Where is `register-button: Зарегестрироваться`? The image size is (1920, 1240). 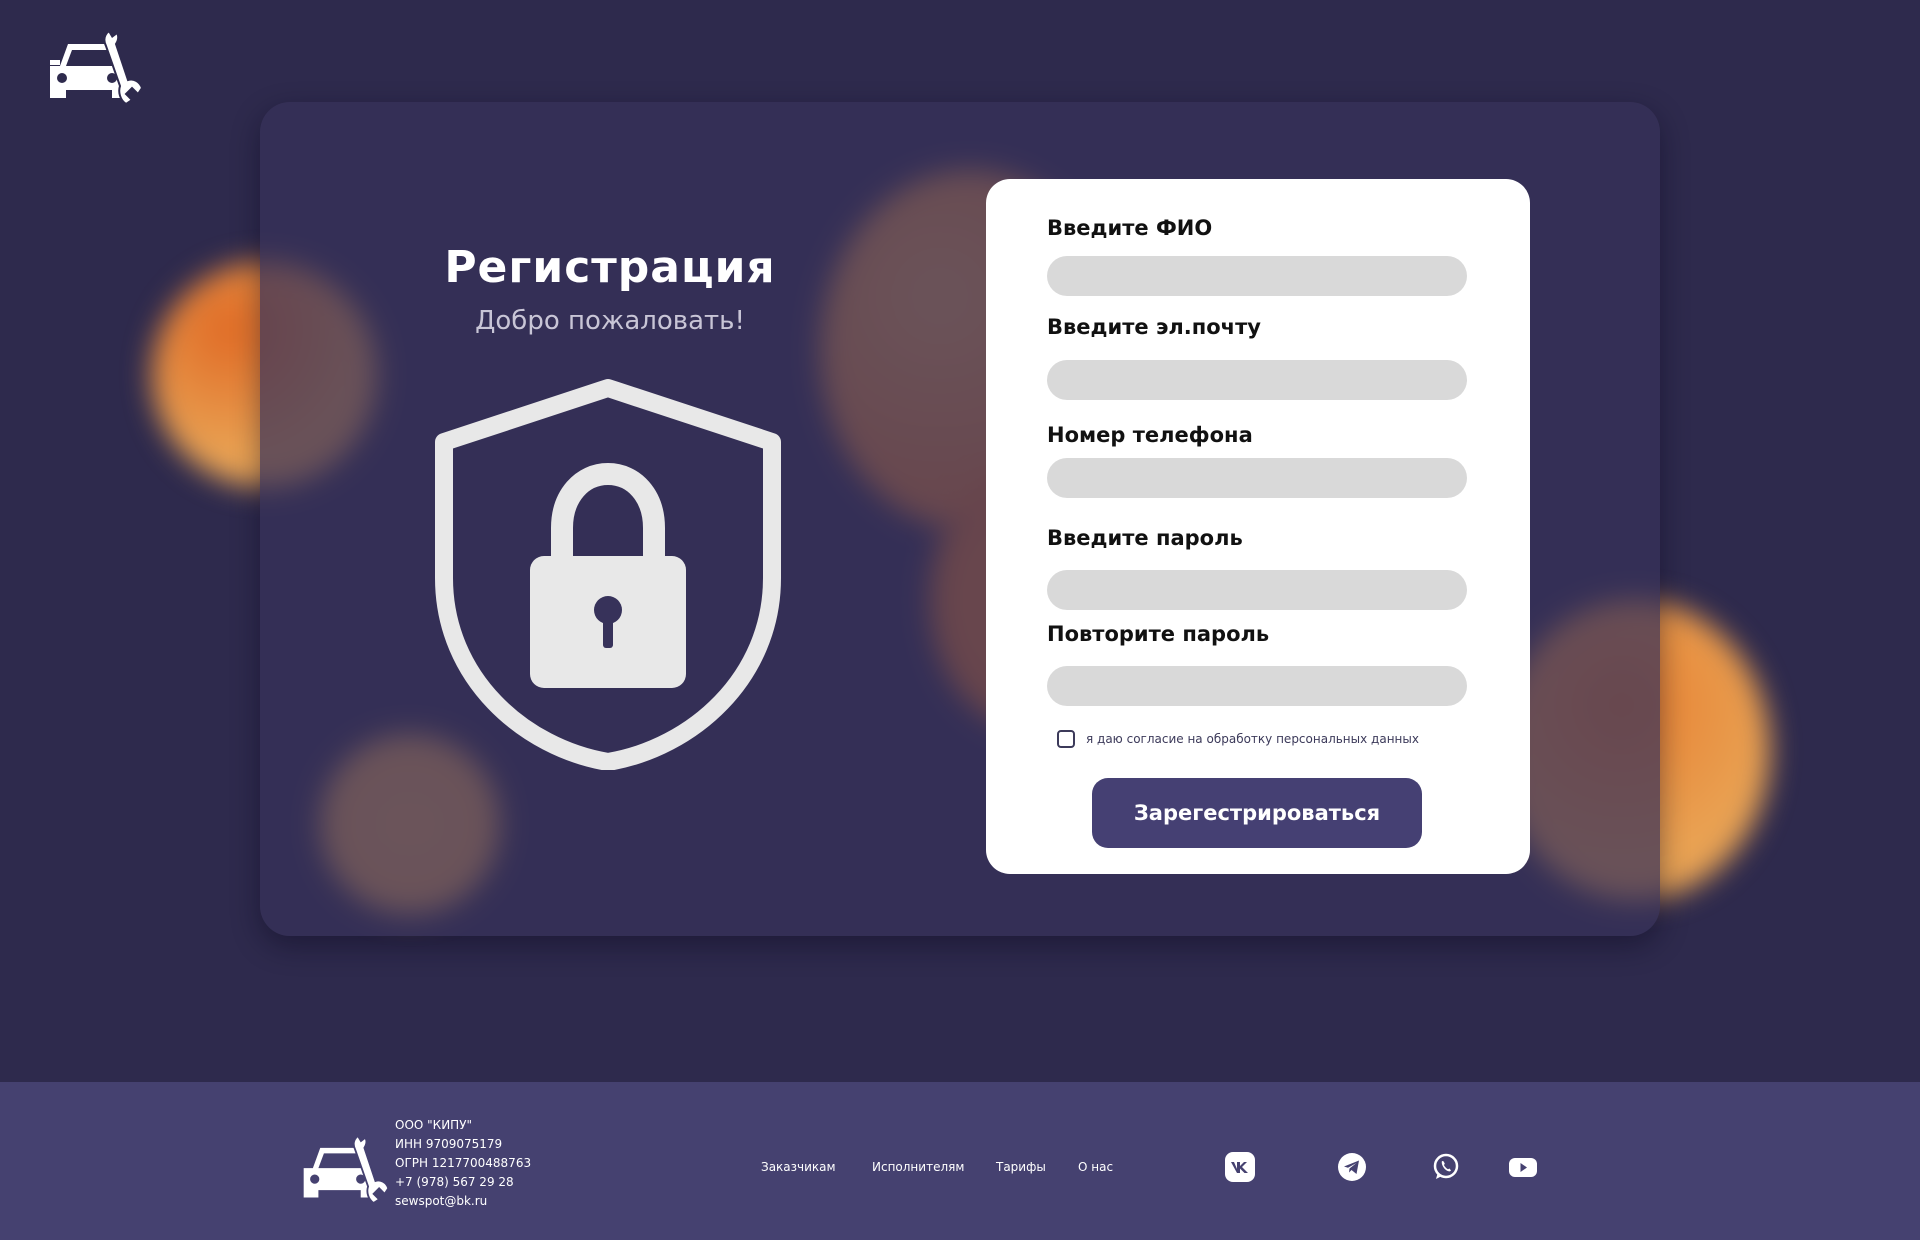 register-button: Зарегестрироваться is located at coordinates (1257, 813).